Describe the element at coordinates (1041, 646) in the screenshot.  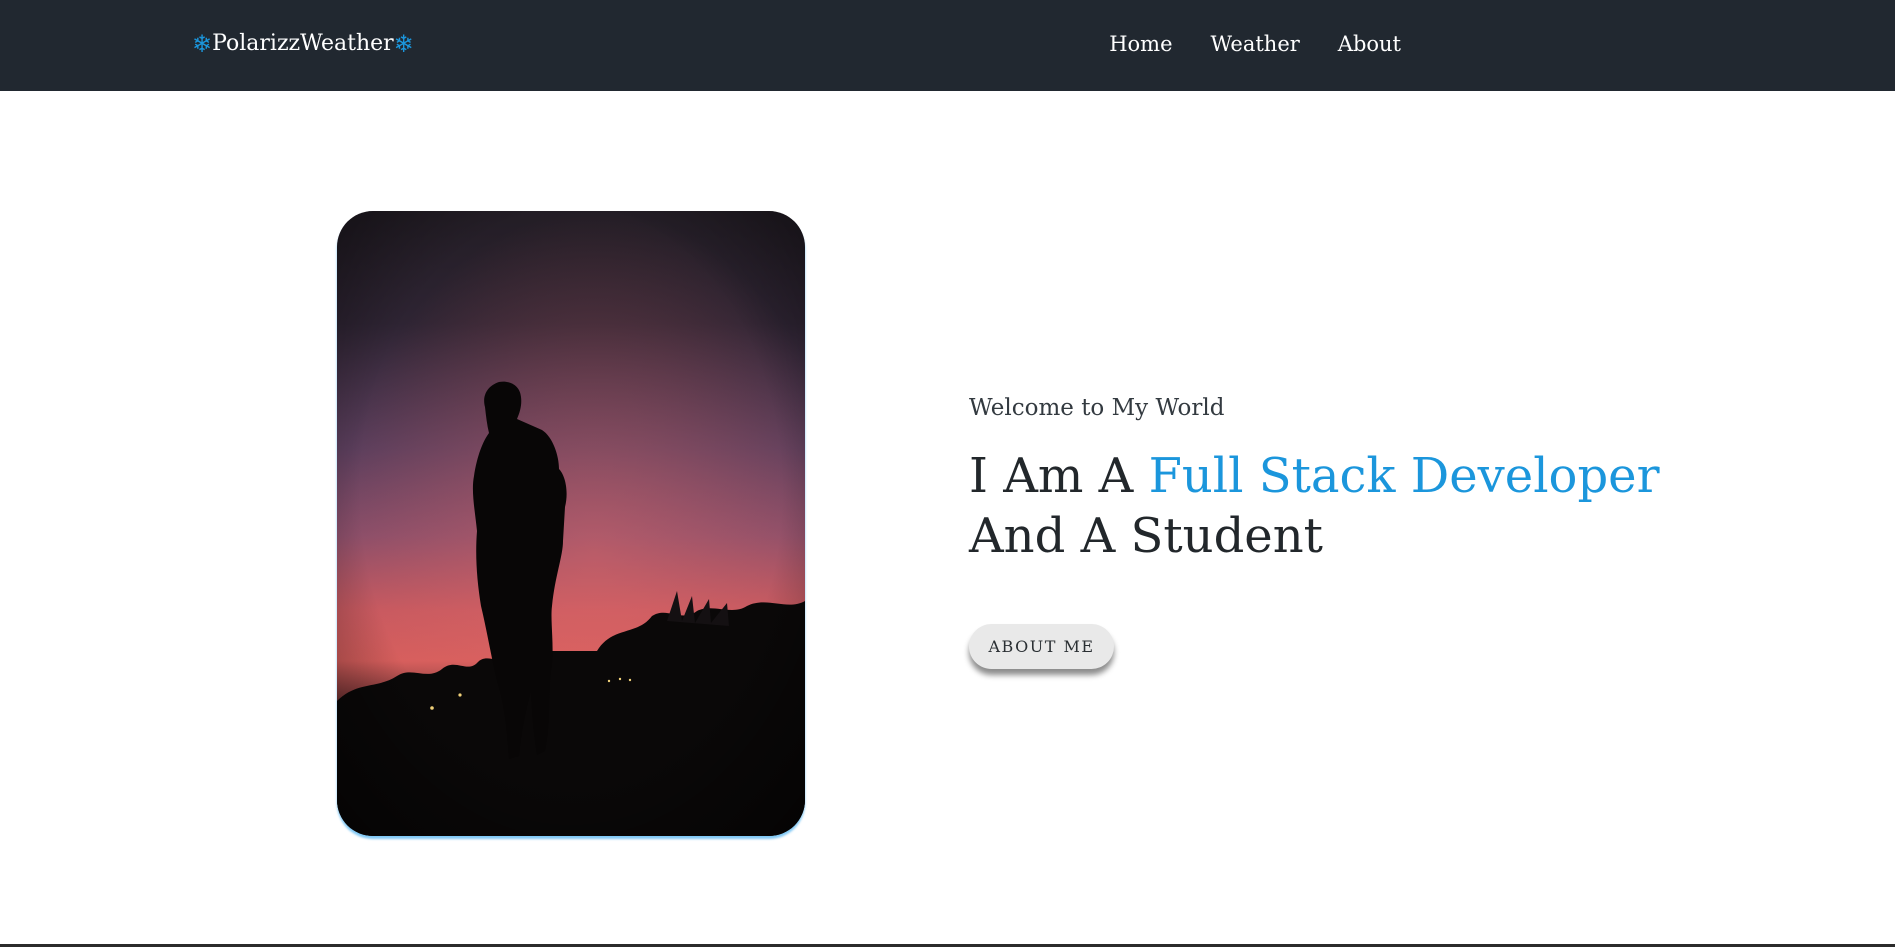
I see `about-me-button: ABOUT ME` at that location.